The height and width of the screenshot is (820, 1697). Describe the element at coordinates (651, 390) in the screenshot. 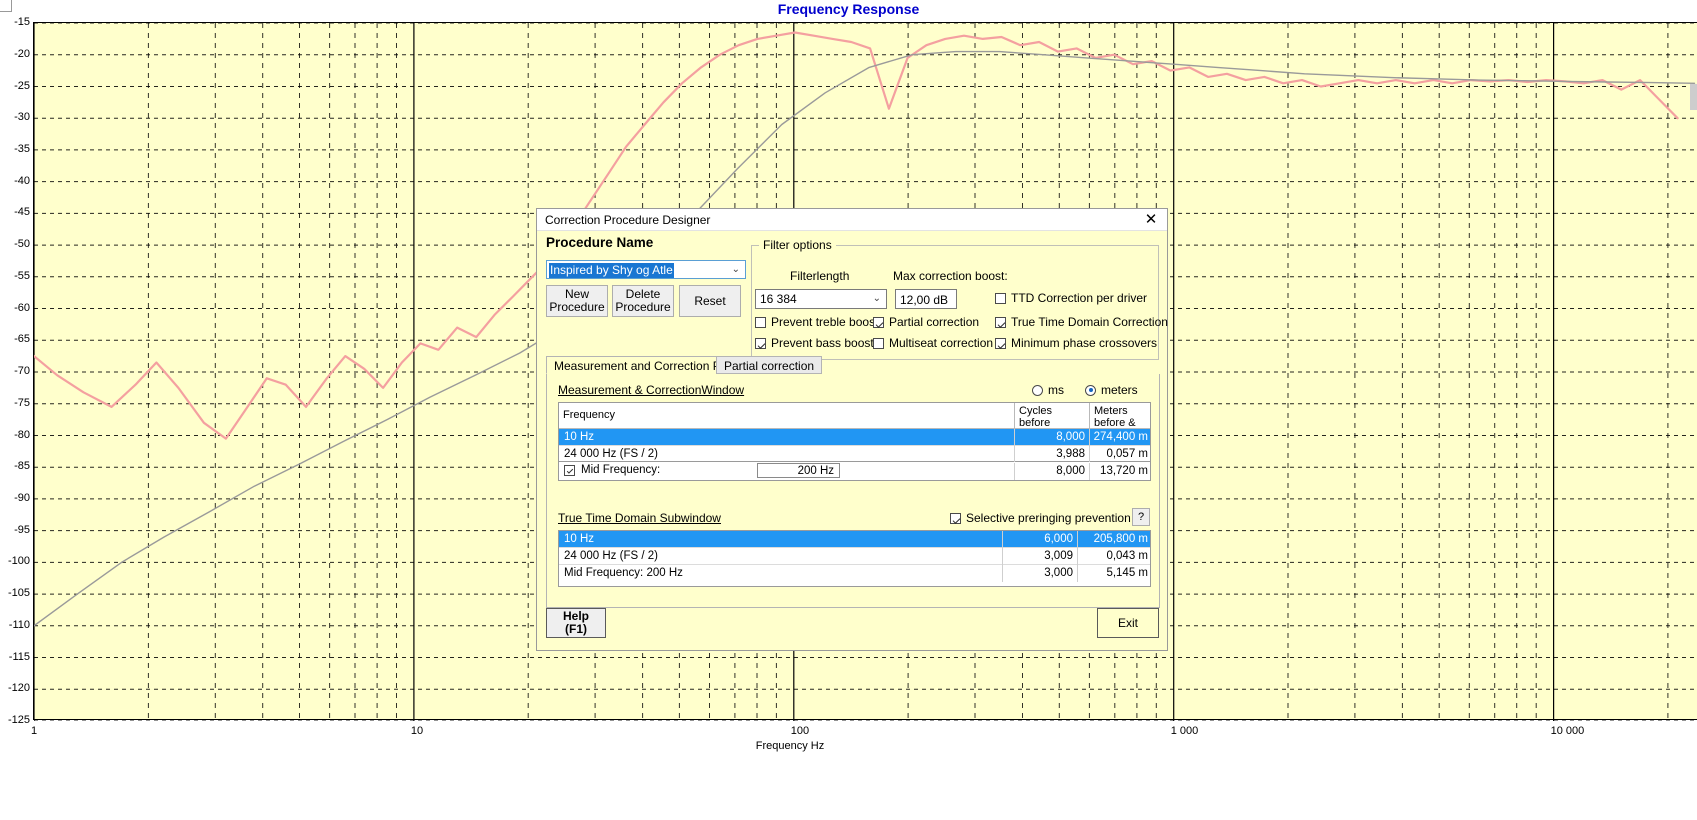

I see `measurement-correction-window-title: Measurement & CorrectionWindow` at that location.